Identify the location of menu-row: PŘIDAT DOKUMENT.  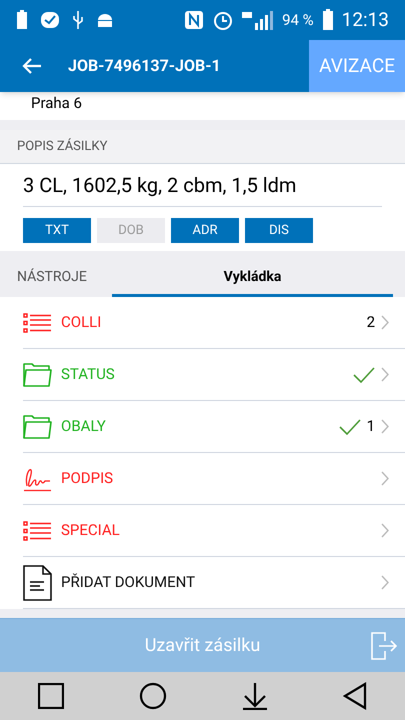
(214, 583).